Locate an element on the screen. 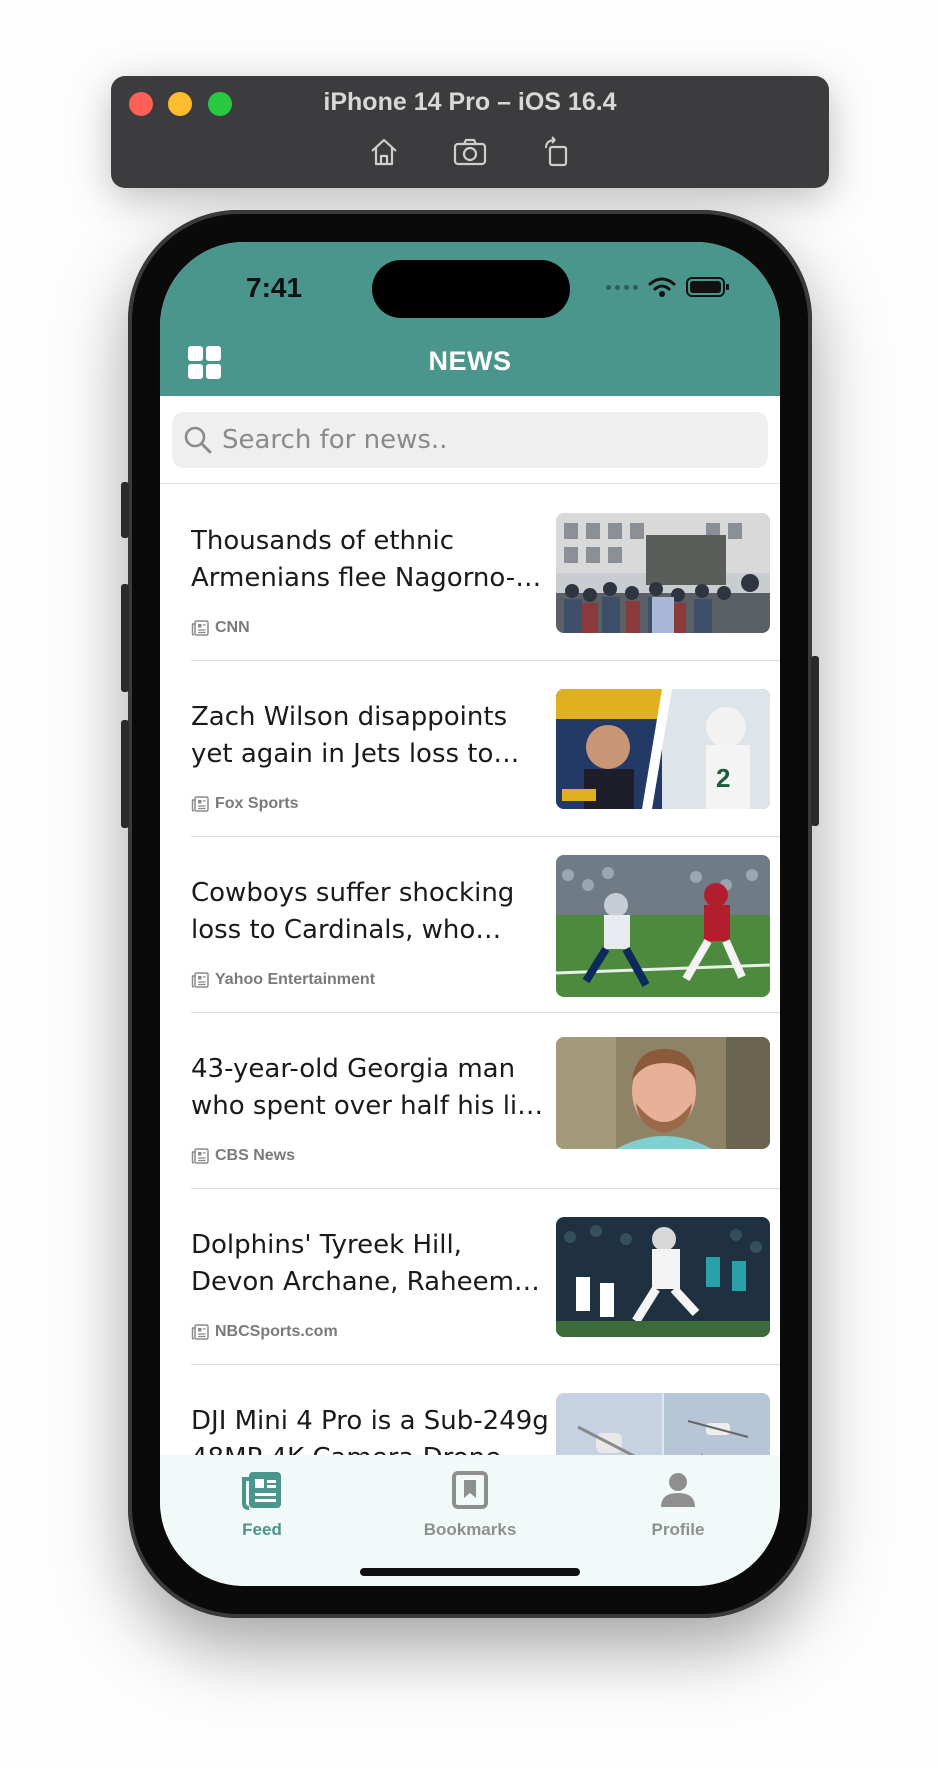  status-icons is located at coordinates (668, 287).